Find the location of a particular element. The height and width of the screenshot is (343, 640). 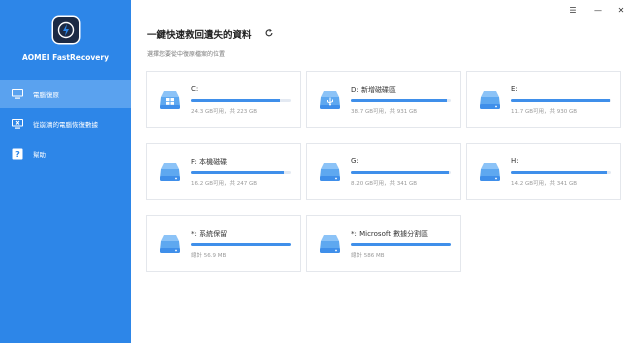

drive-size: 總計 586 MB is located at coordinates (368, 256).